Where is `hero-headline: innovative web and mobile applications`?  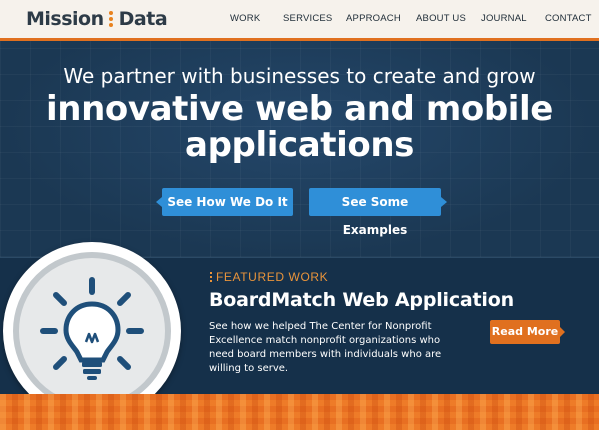
hero-headline: innovative web and mobile applications is located at coordinates (299, 127).